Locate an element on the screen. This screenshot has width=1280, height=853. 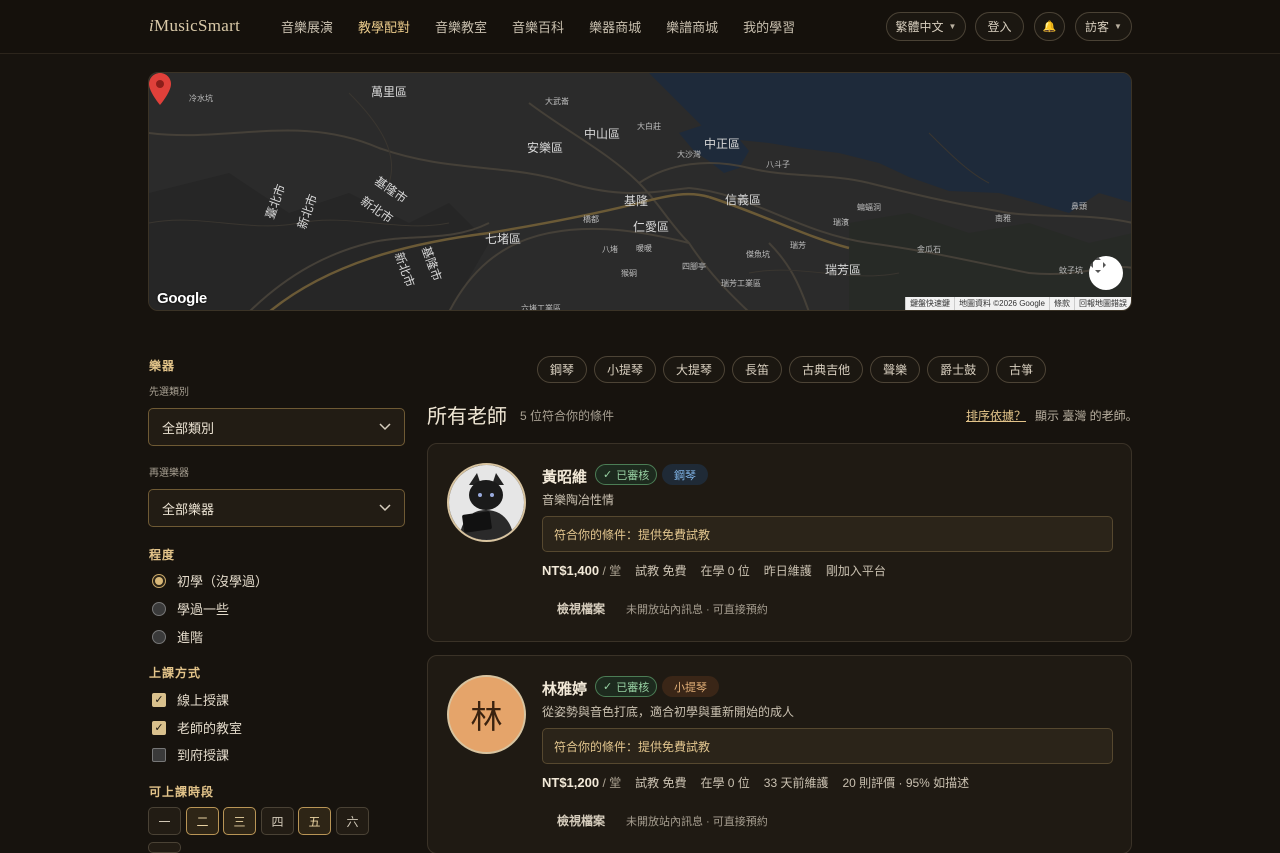
nav-item-instrument-store: 樂器商城 is located at coordinates (615, 26).